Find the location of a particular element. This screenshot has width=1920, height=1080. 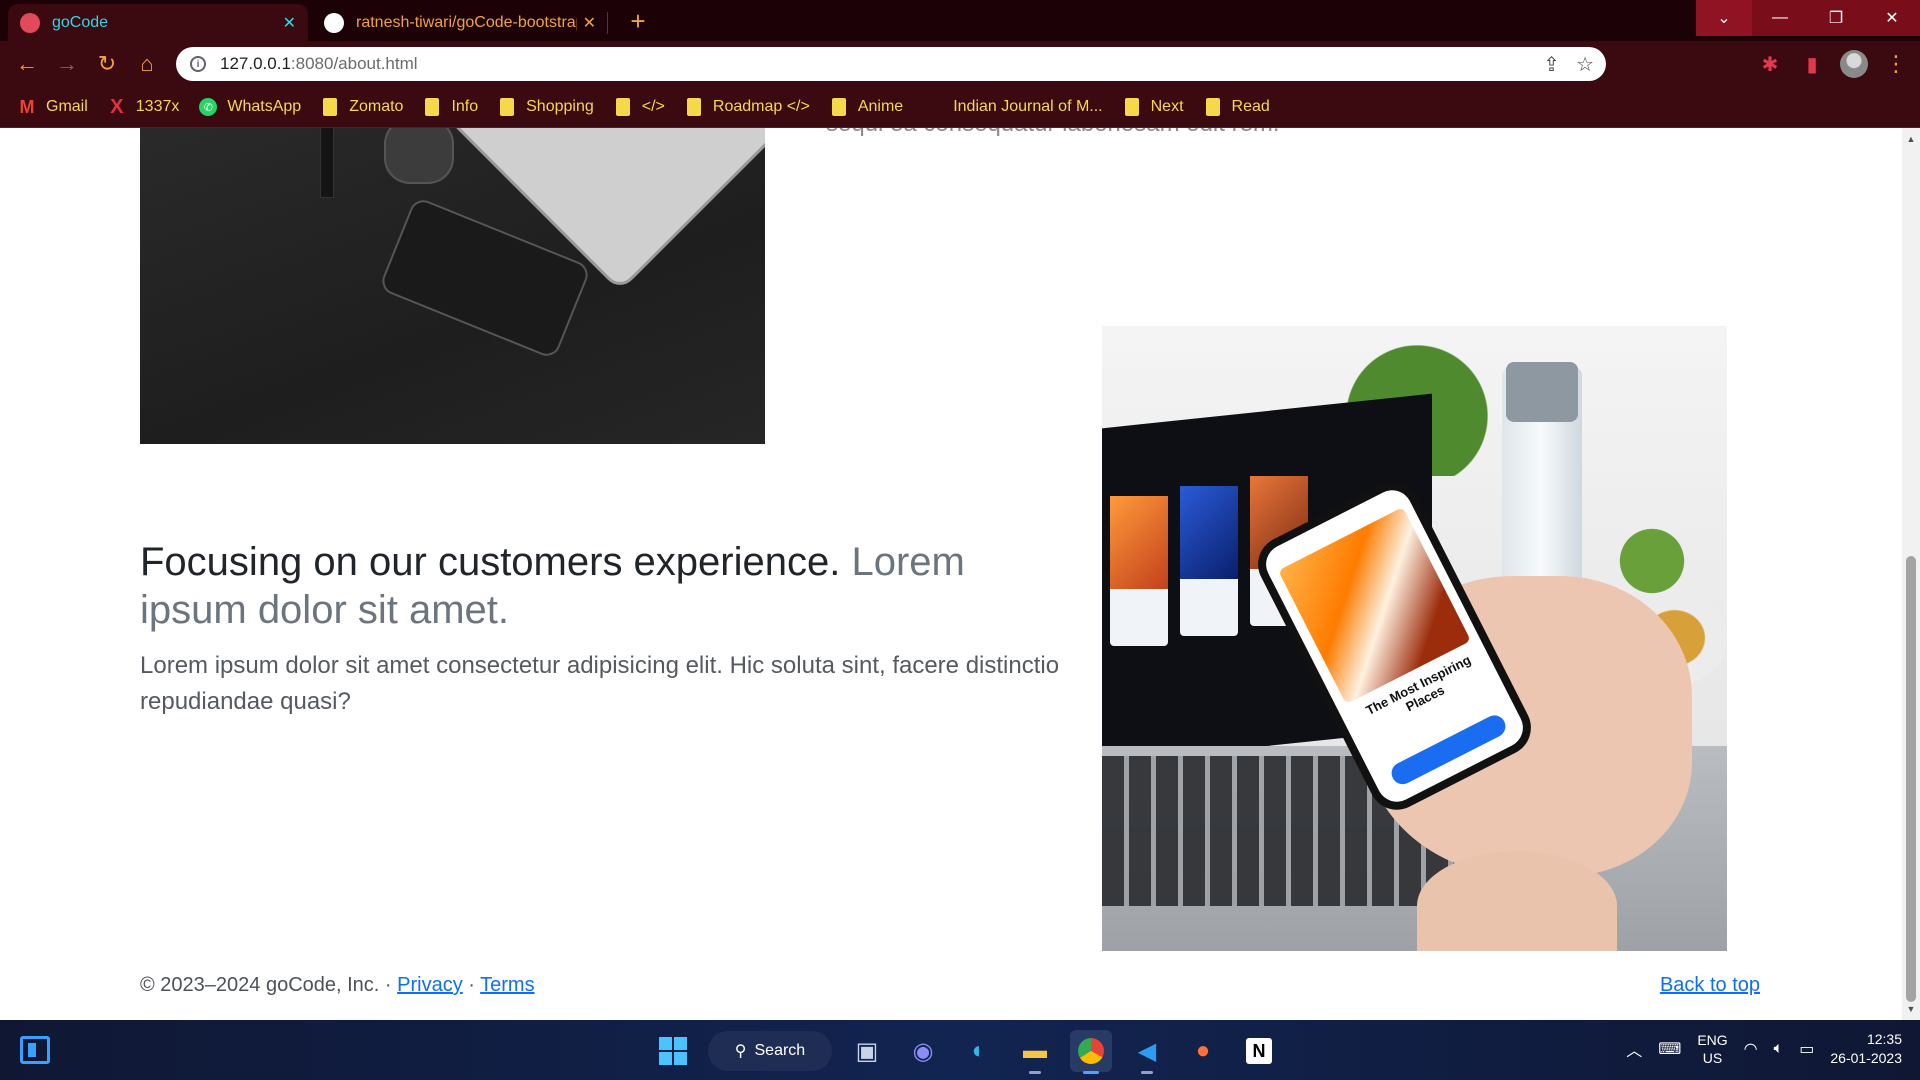

url-path: :8080/about.html is located at coordinates (354, 63).